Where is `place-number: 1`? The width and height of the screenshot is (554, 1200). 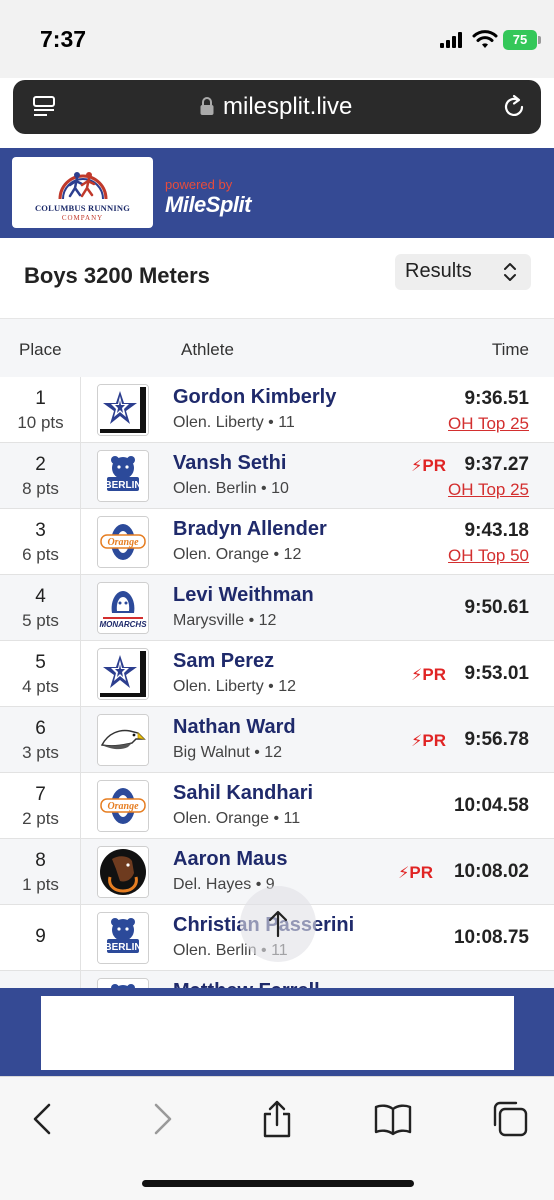
place-number: 1 is located at coordinates (40, 398).